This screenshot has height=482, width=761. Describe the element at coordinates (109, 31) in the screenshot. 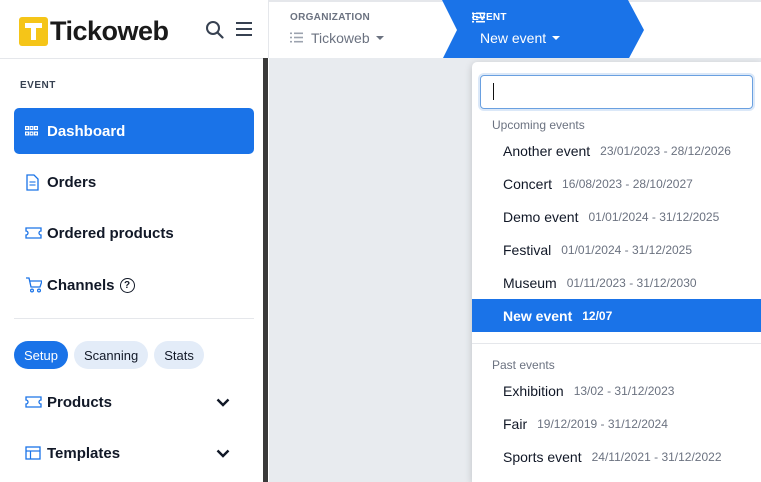

I see `logo-text: Tickoweb` at that location.